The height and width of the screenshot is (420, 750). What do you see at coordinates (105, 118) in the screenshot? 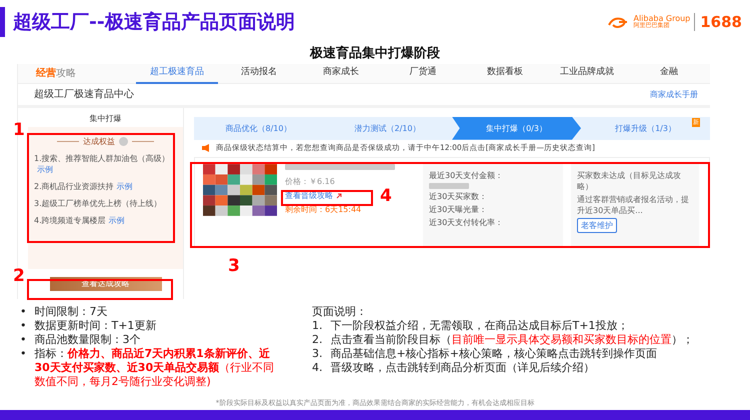
I see `panel-title: 集中打爆` at bounding box center [105, 118].